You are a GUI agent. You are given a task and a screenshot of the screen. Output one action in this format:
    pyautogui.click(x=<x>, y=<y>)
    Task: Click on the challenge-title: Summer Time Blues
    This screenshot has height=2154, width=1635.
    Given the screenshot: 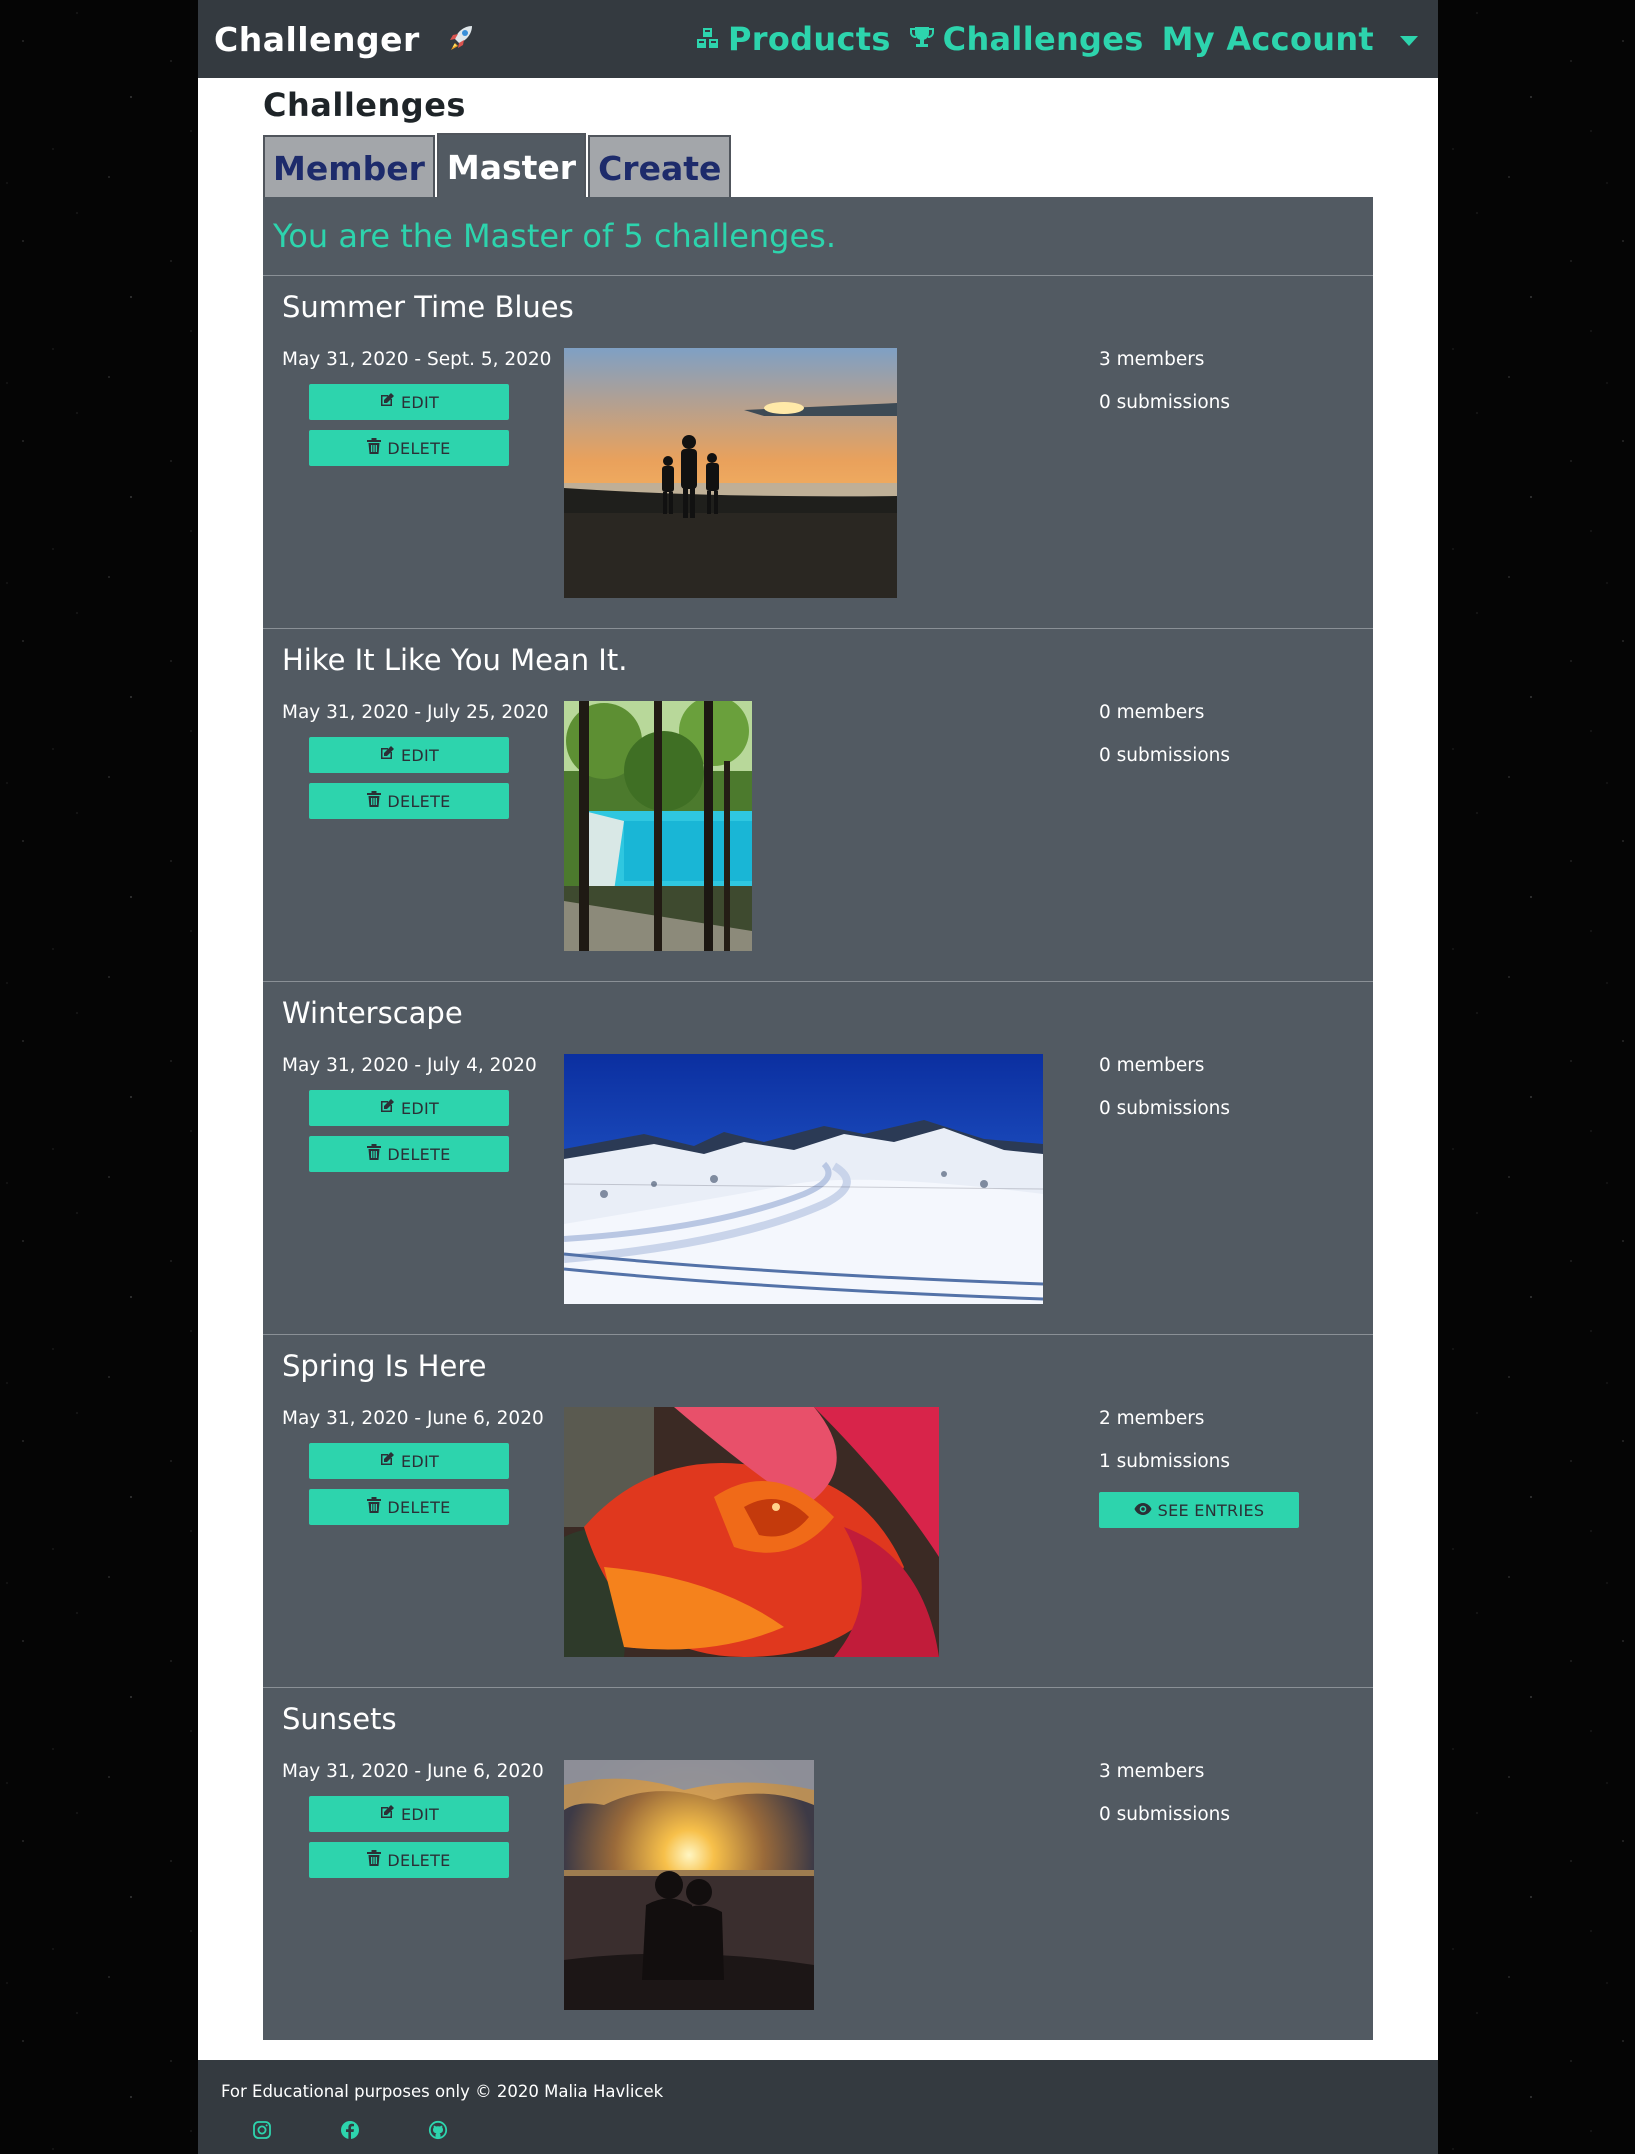 What is the action you would take?
    pyautogui.click(x=428, y=307)
    